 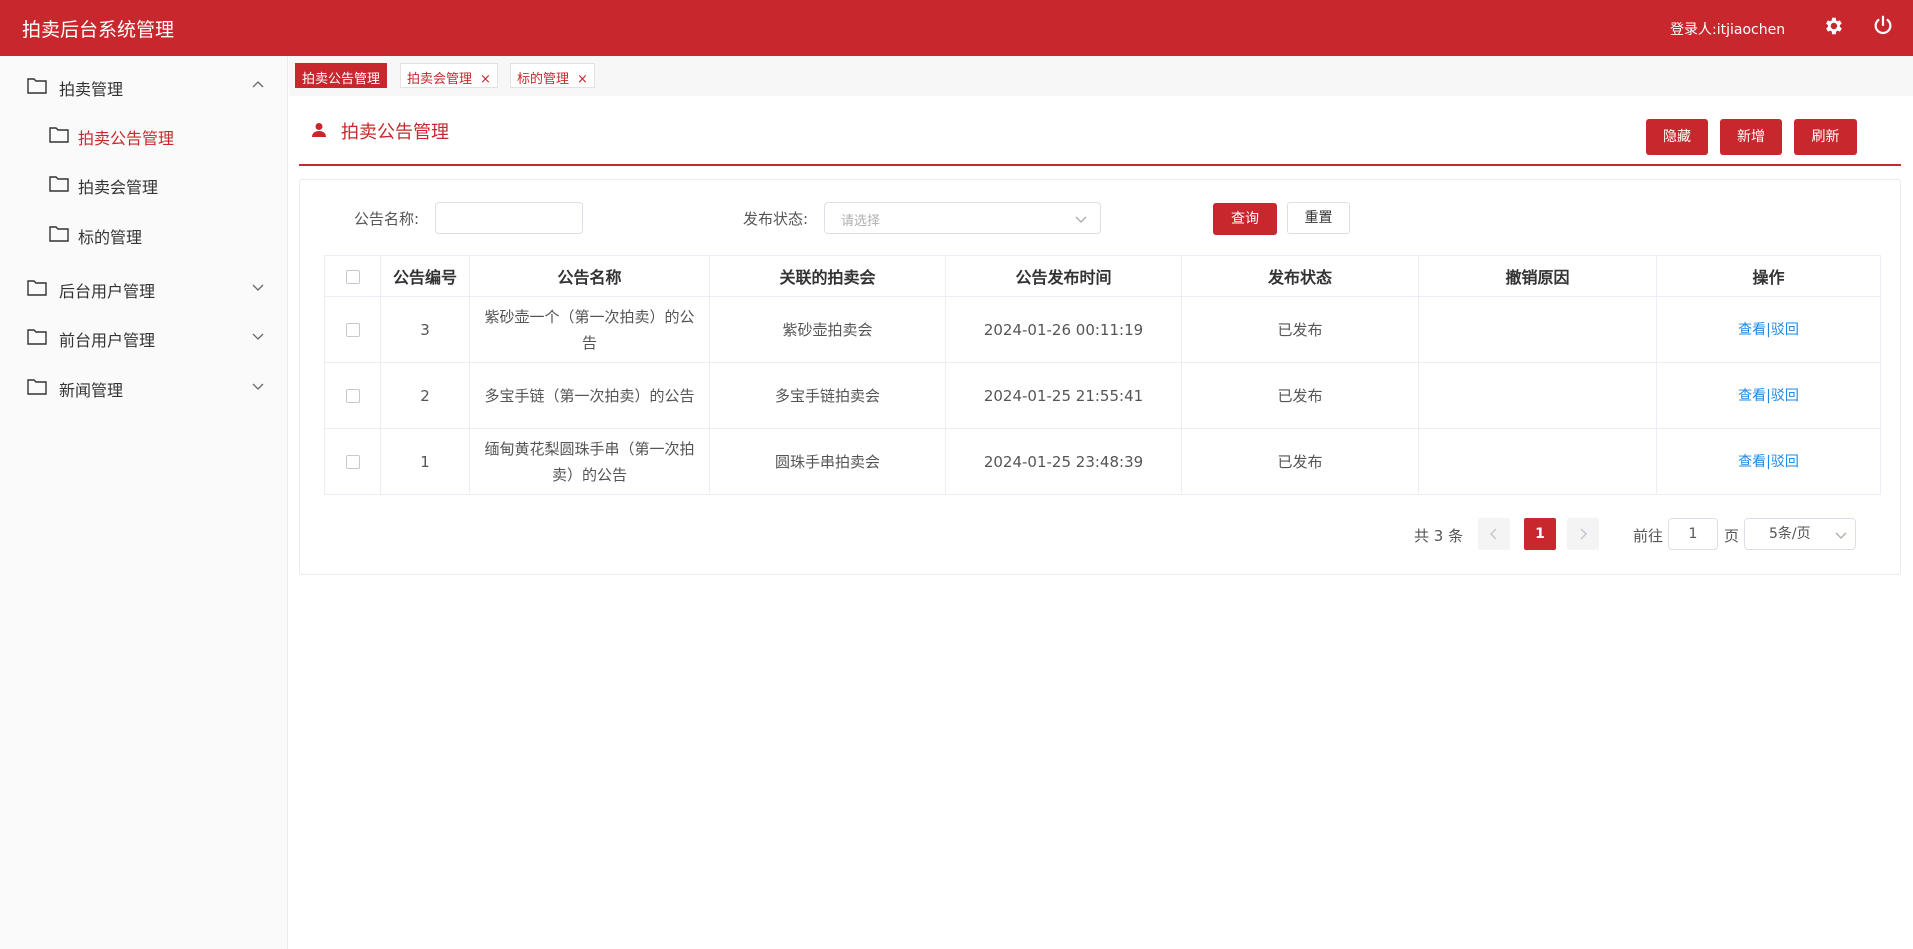 I want to click on column-header: 发布状态, so click(x=1300, y=276).